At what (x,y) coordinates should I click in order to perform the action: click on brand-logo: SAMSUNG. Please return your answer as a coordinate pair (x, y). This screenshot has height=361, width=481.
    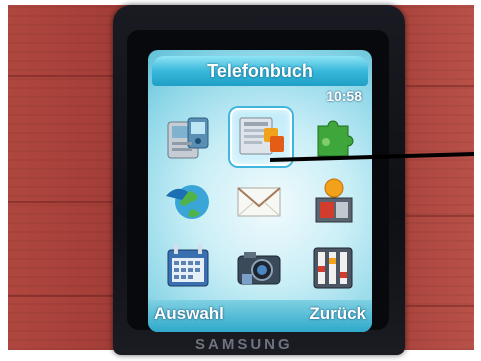
    Looking at the image, I should click on (244, 344).